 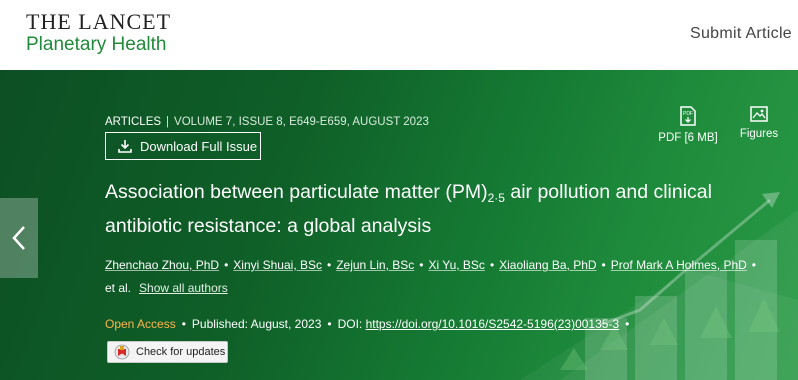 I want to click on author-link: Xinyi Shuai, BSc, so click(x=277, y=265).